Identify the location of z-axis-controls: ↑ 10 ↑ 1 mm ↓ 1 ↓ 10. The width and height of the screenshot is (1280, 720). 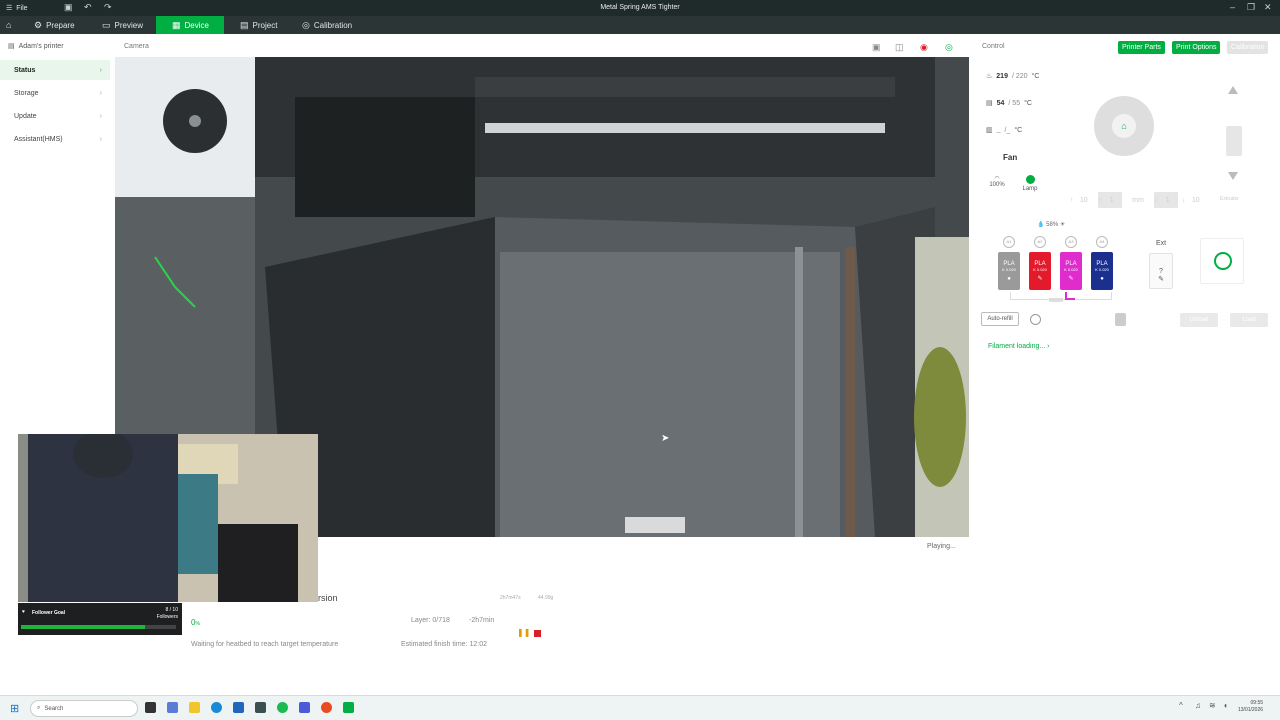
(1138, 200).